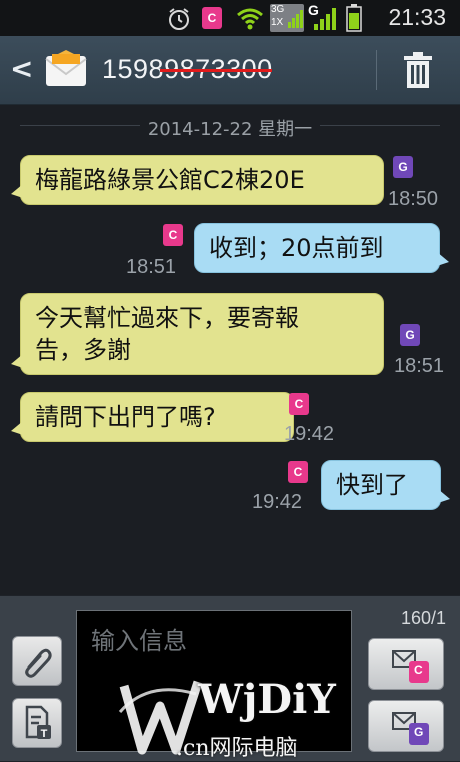  What do you see at coordinates (296, 248) in the screenshot?
I see `message-text: 收到；20点前到` at bounding box center [296, 248].